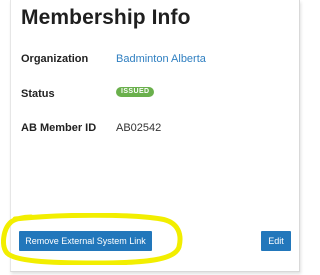  What do you see at coordinates (139, 128) in the screenshot?
I see `member-id-value: AB02542` at bounding box center [139, 128].